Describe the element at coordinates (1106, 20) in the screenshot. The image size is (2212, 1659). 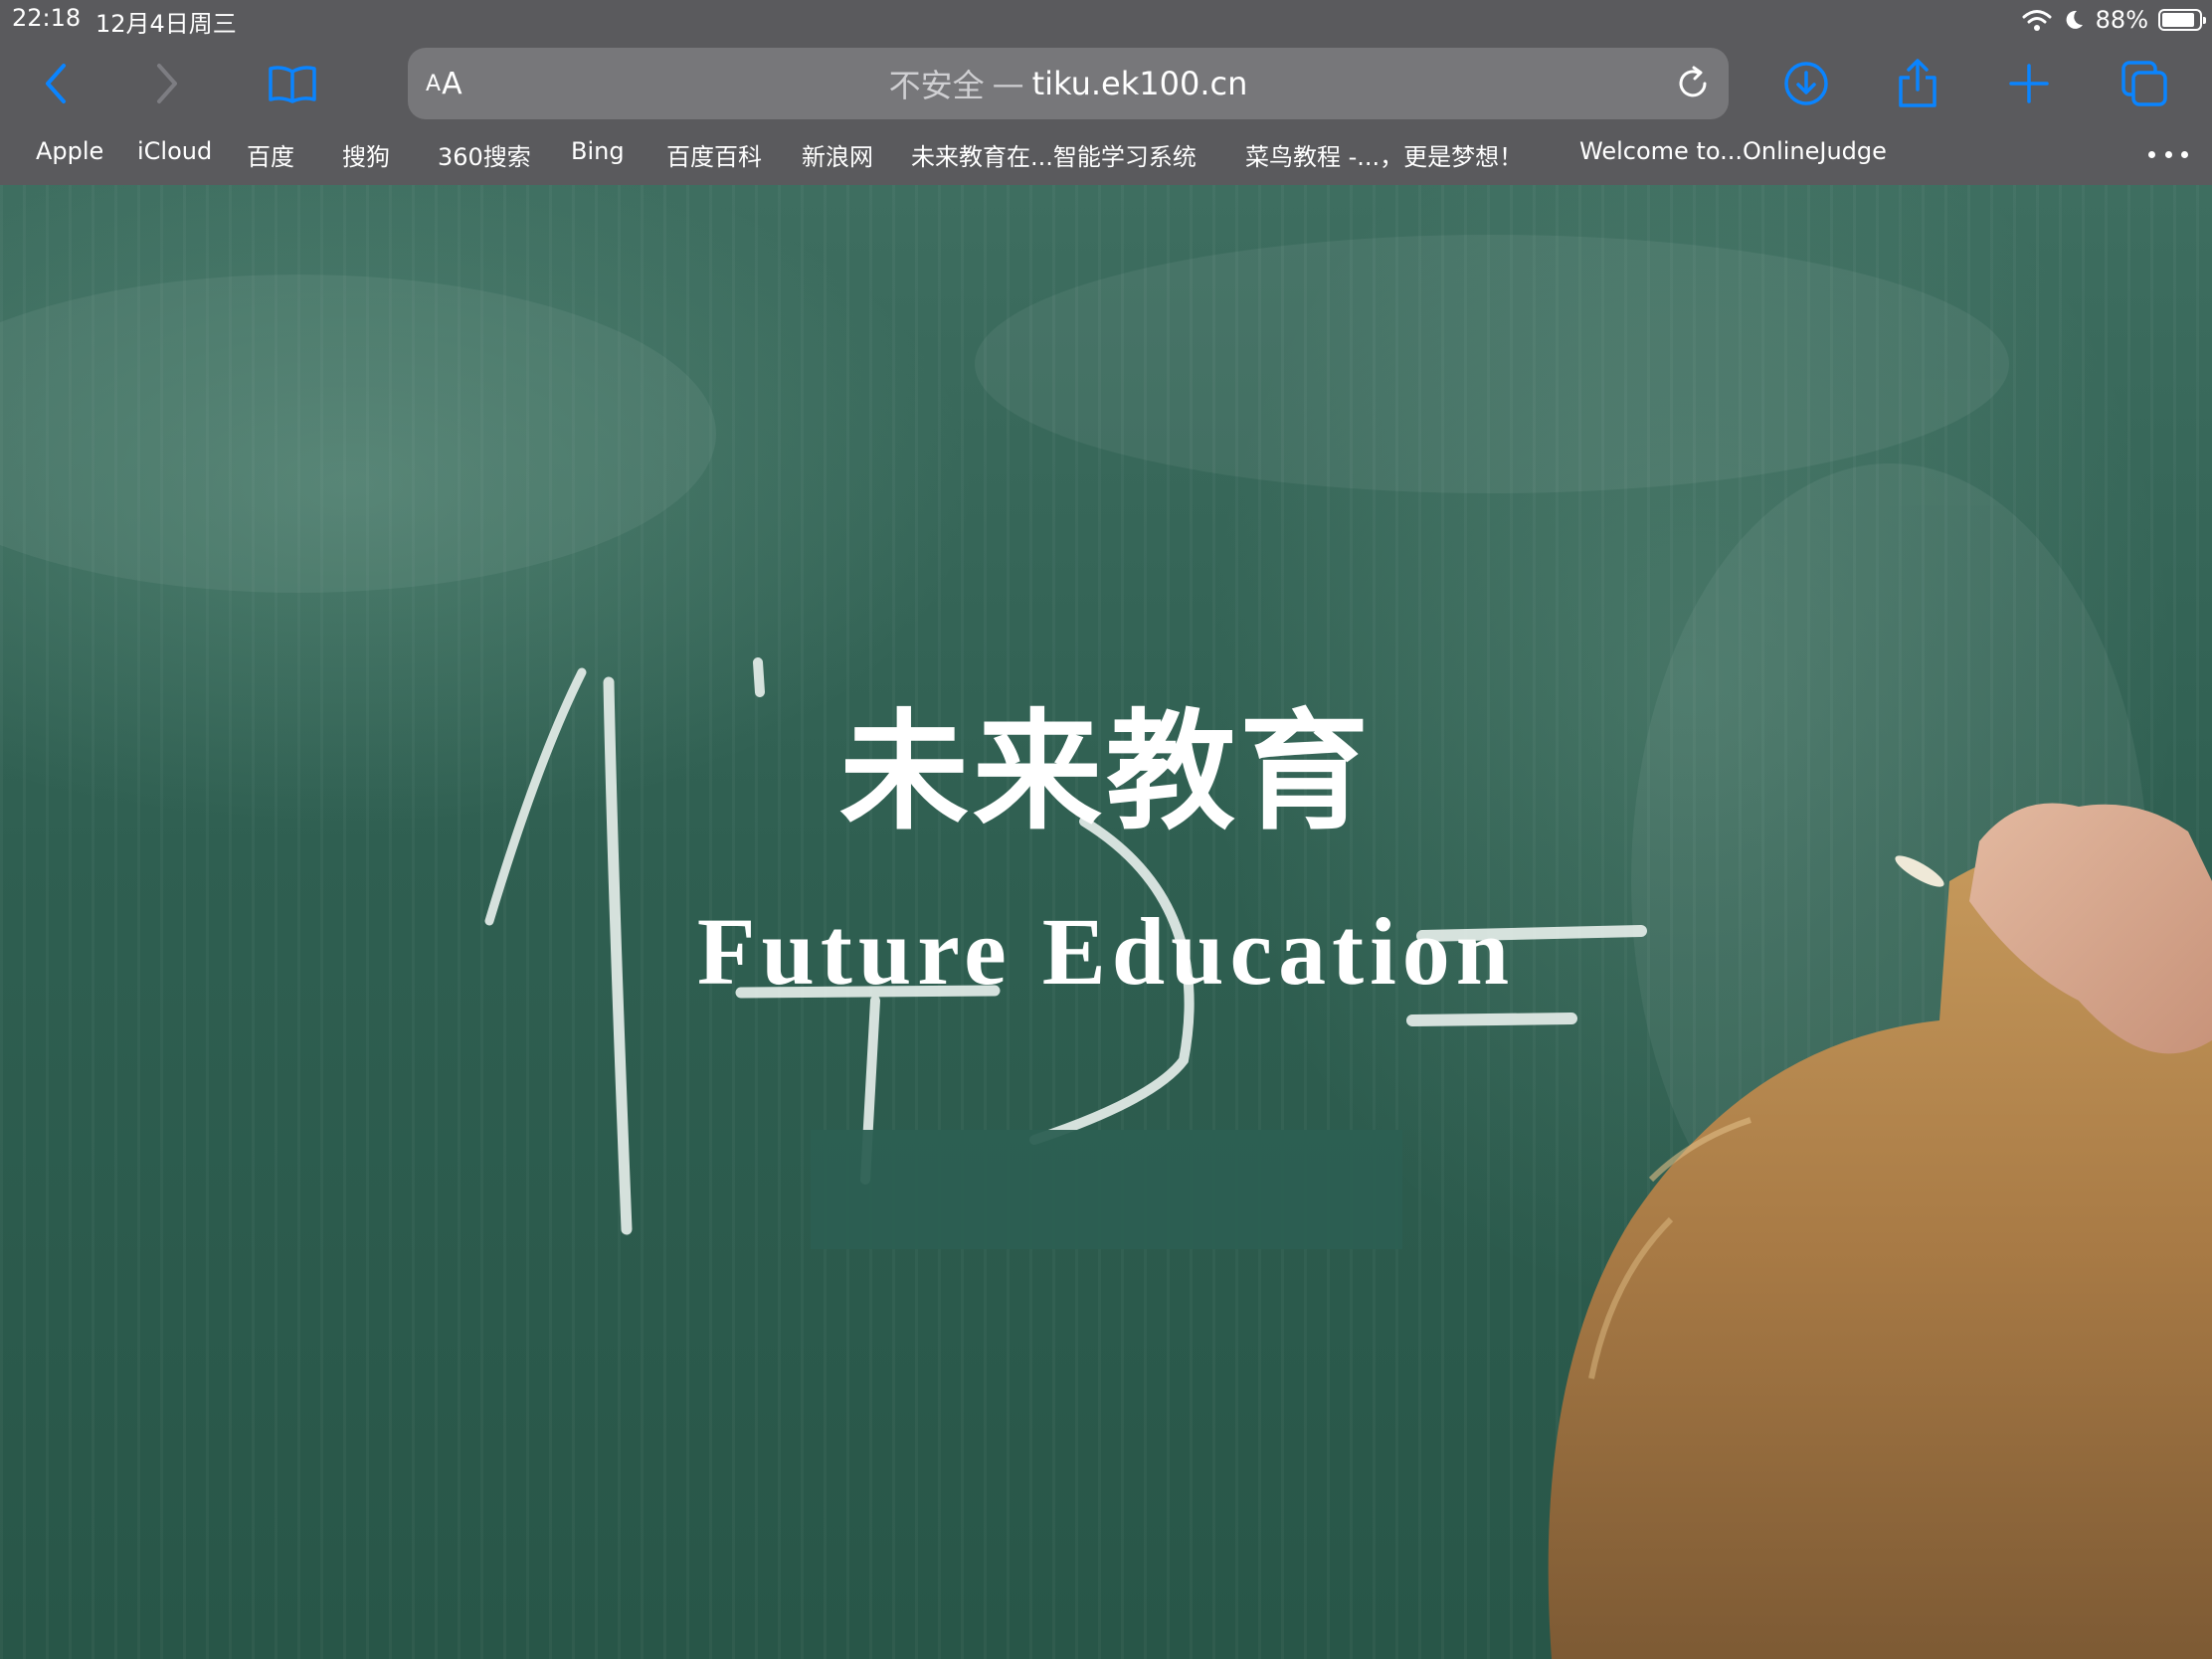
I see `status-bar: 22:18 12月4日周三 88%` at that location.